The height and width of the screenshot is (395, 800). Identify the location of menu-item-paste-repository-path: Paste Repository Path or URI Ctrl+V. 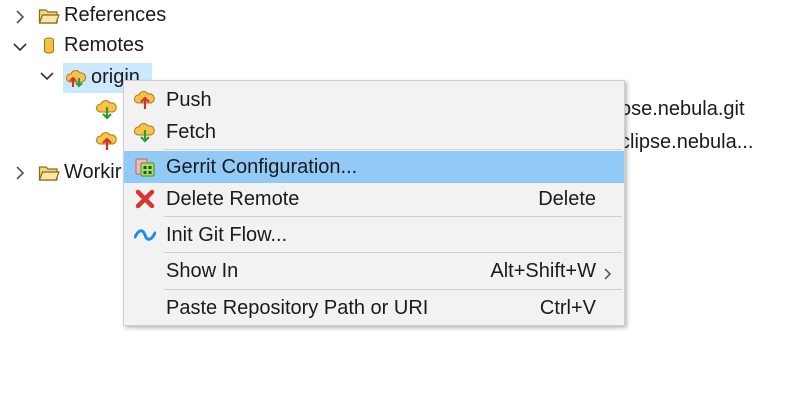
(374, 308).